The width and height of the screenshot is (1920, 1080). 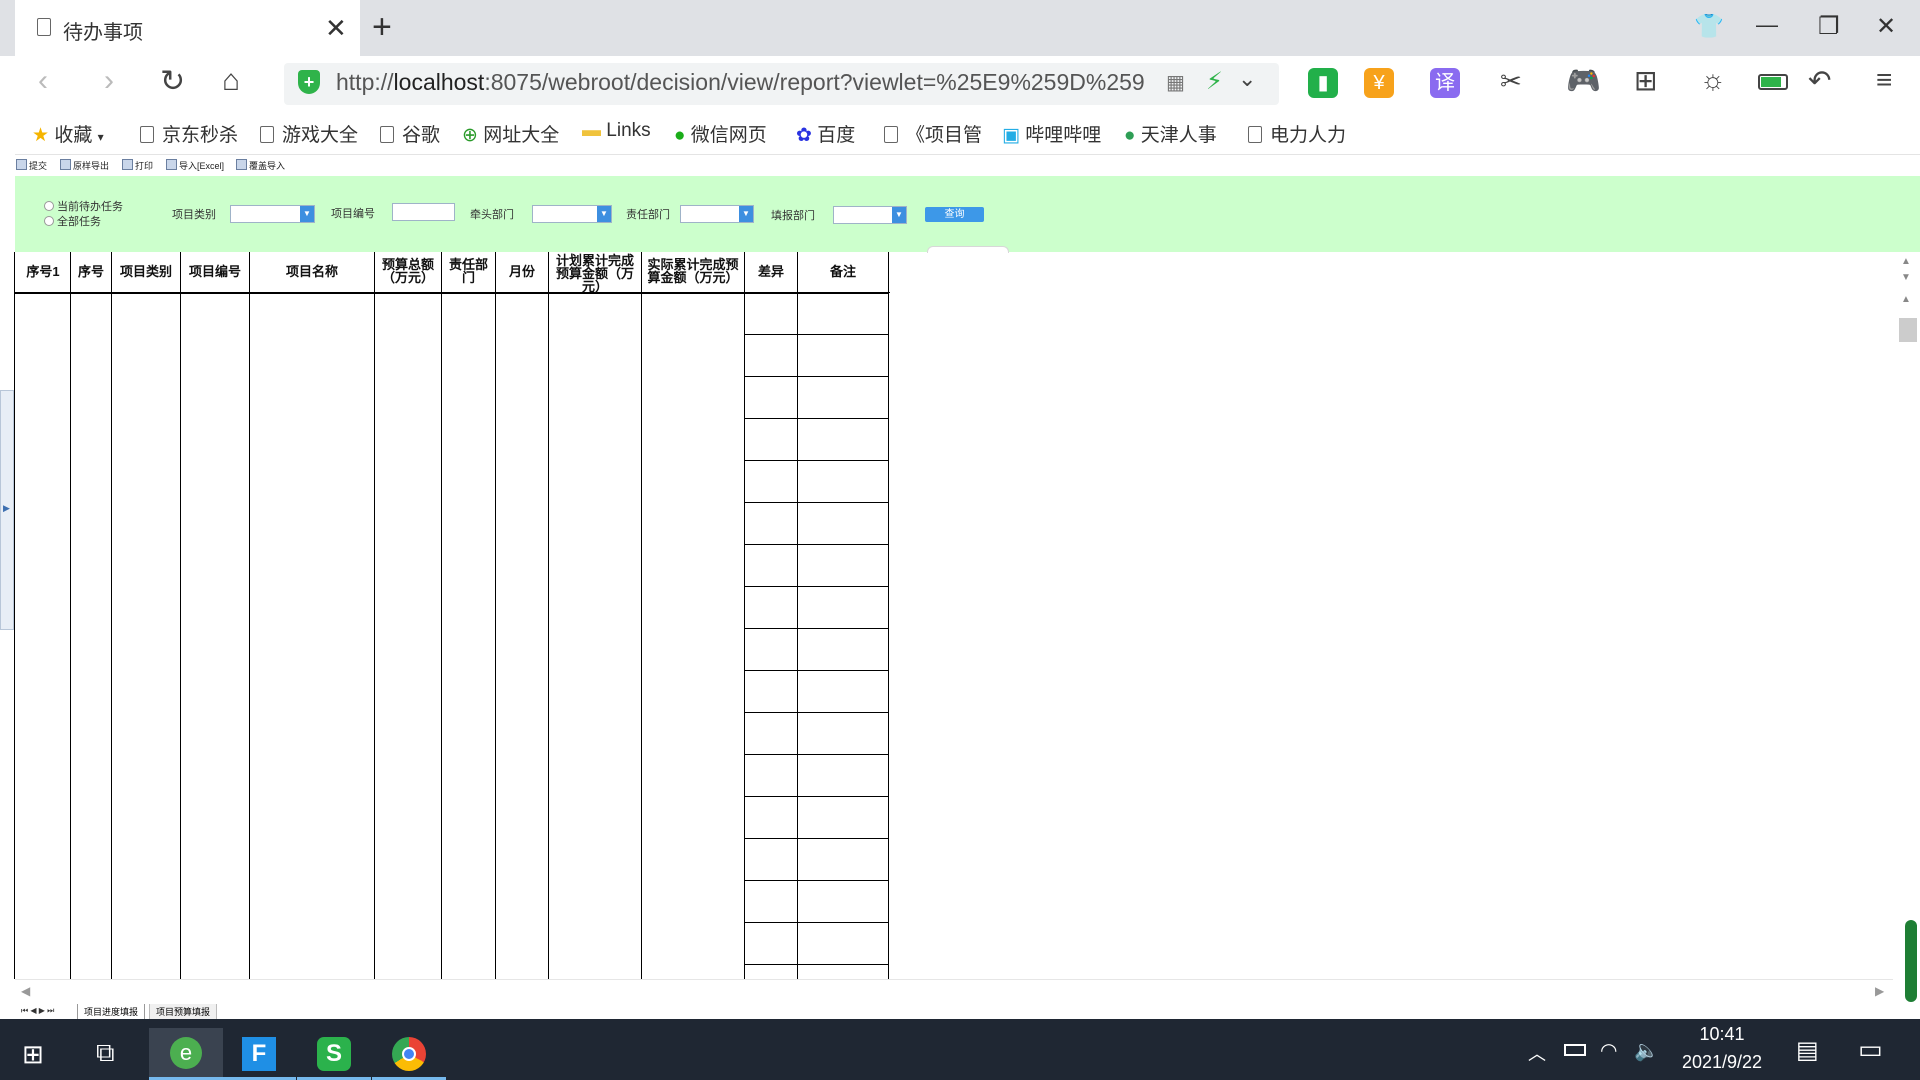 What do you see at coordinates (1583, 80) in the screenshot?
I see `gamepad-icon: 🎮` at bounding box center [1583, 80].